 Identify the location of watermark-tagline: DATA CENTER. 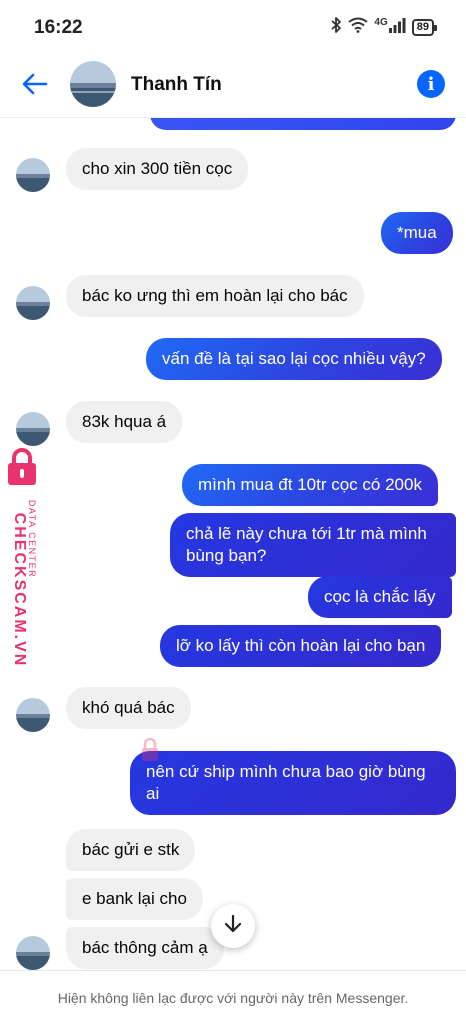
(32, 539).